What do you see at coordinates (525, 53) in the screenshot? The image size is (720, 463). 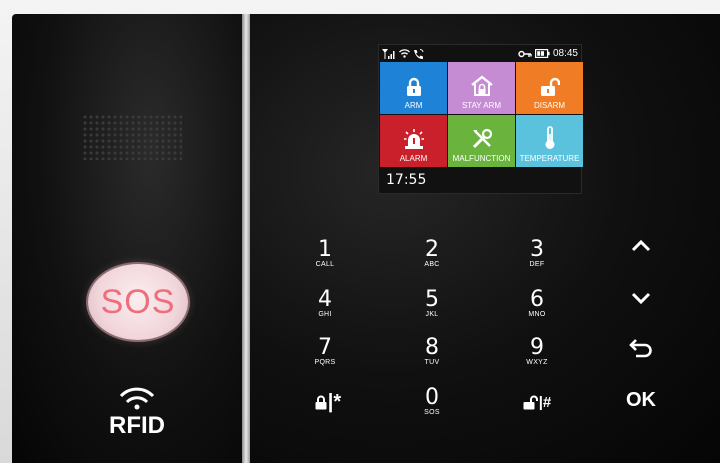 I see `key-icon` at bounding box center [525, 53].